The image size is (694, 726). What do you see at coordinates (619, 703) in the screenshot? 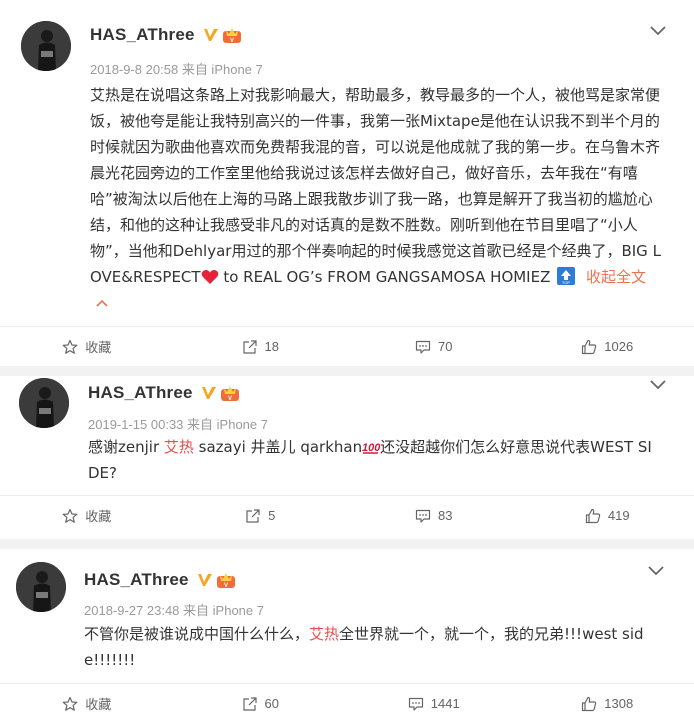
I see `like-count: 1308` at bounding box center [619, 703].